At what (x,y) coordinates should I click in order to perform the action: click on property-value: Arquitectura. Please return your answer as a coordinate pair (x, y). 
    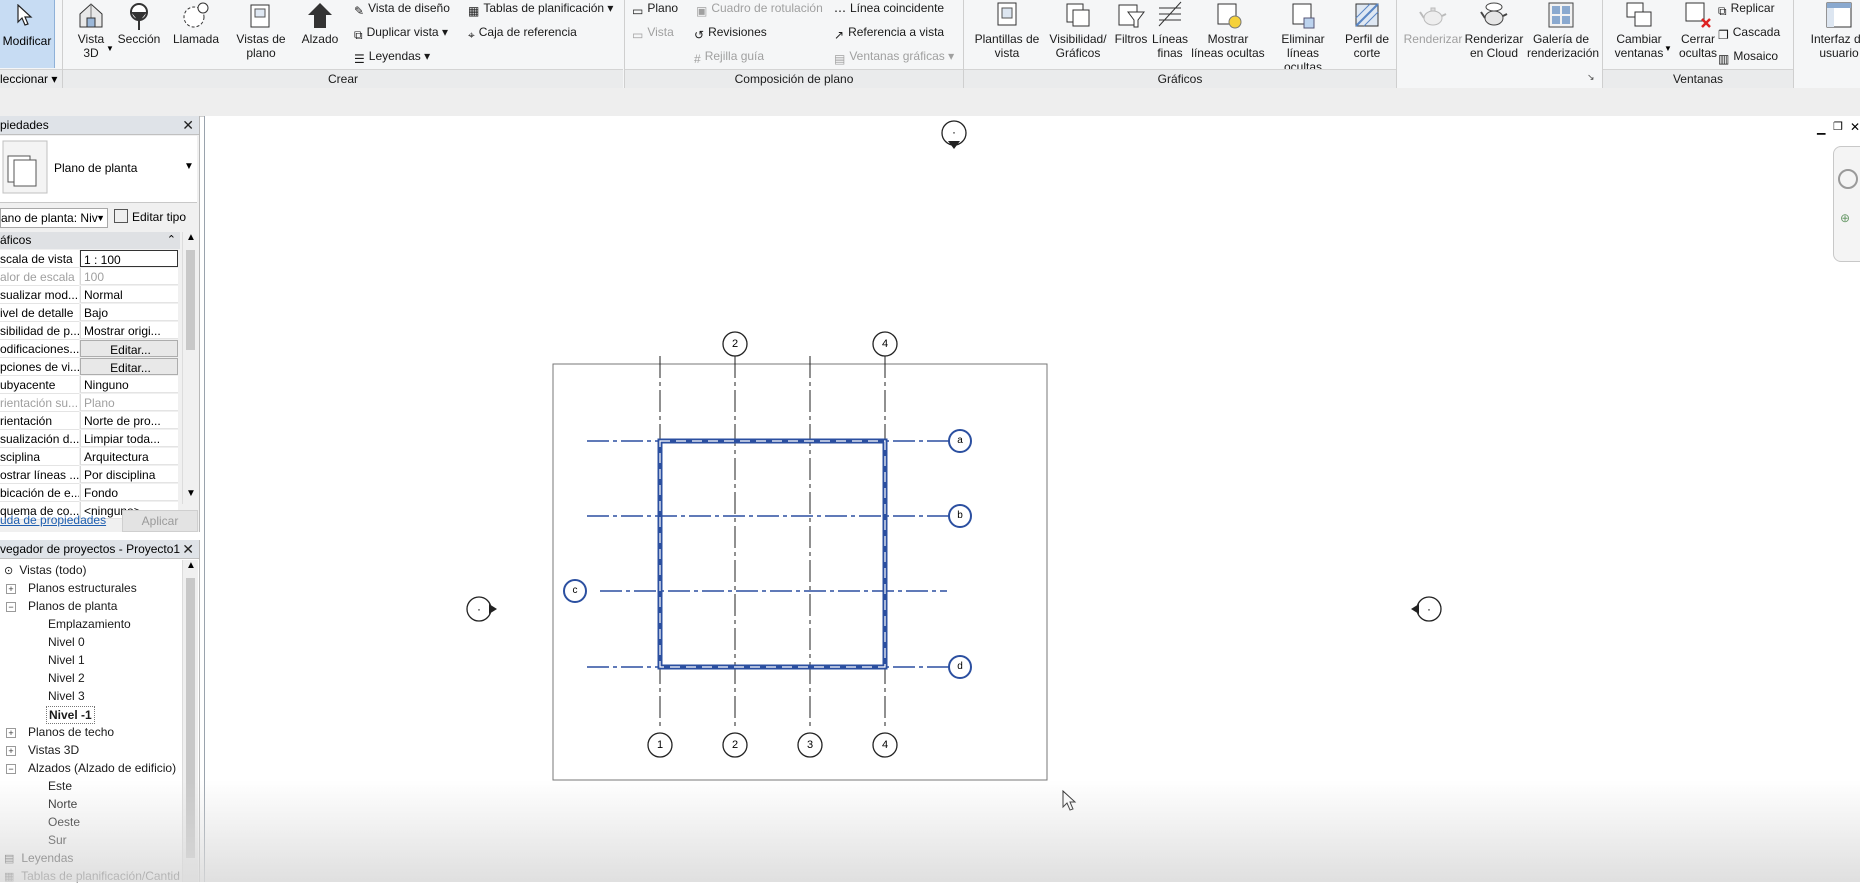
    Looking at the image, I should click on (129, 456).